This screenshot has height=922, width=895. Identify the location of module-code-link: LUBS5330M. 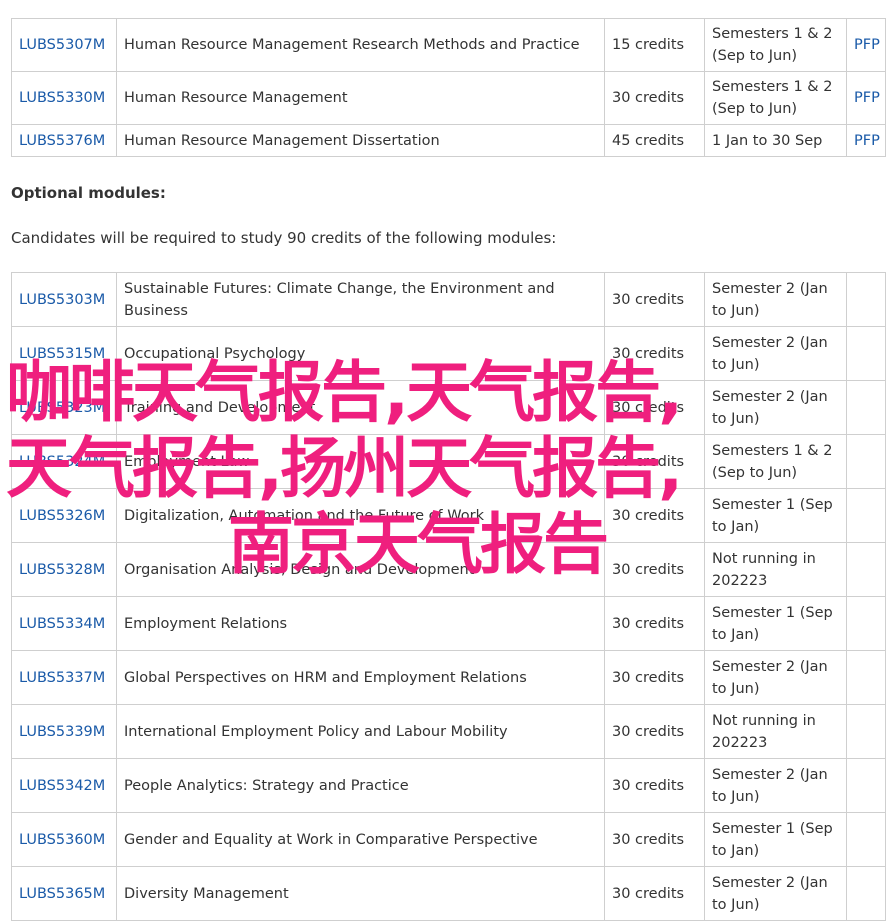
(62, 98).